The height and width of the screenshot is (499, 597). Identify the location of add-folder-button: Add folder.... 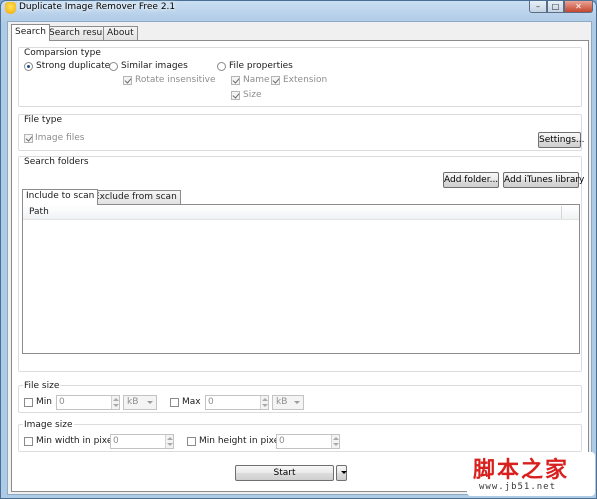
(471, 180).